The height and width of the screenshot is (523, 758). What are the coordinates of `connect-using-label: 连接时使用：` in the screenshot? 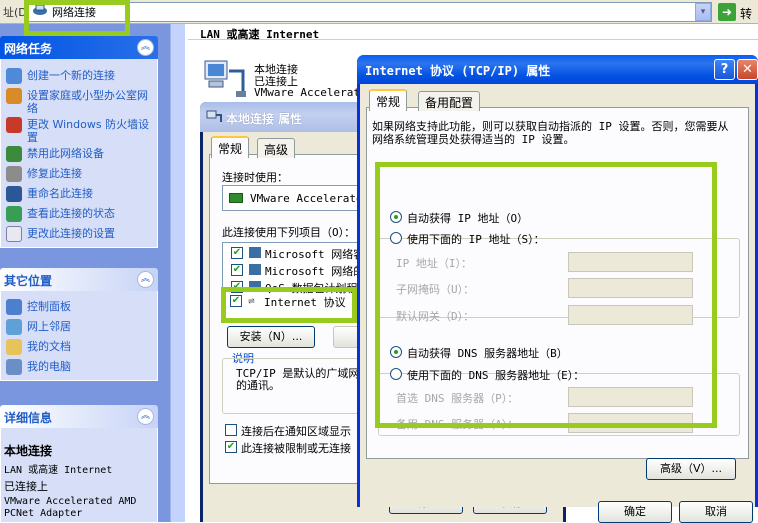 It's located at (255, 177).